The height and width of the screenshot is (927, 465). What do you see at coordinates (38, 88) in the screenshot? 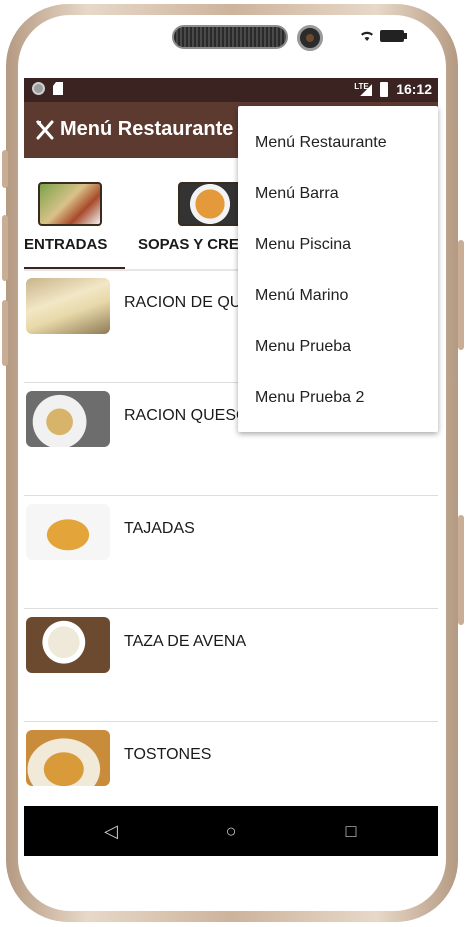
I see `circle-icon` at bounding box center [38, 88].